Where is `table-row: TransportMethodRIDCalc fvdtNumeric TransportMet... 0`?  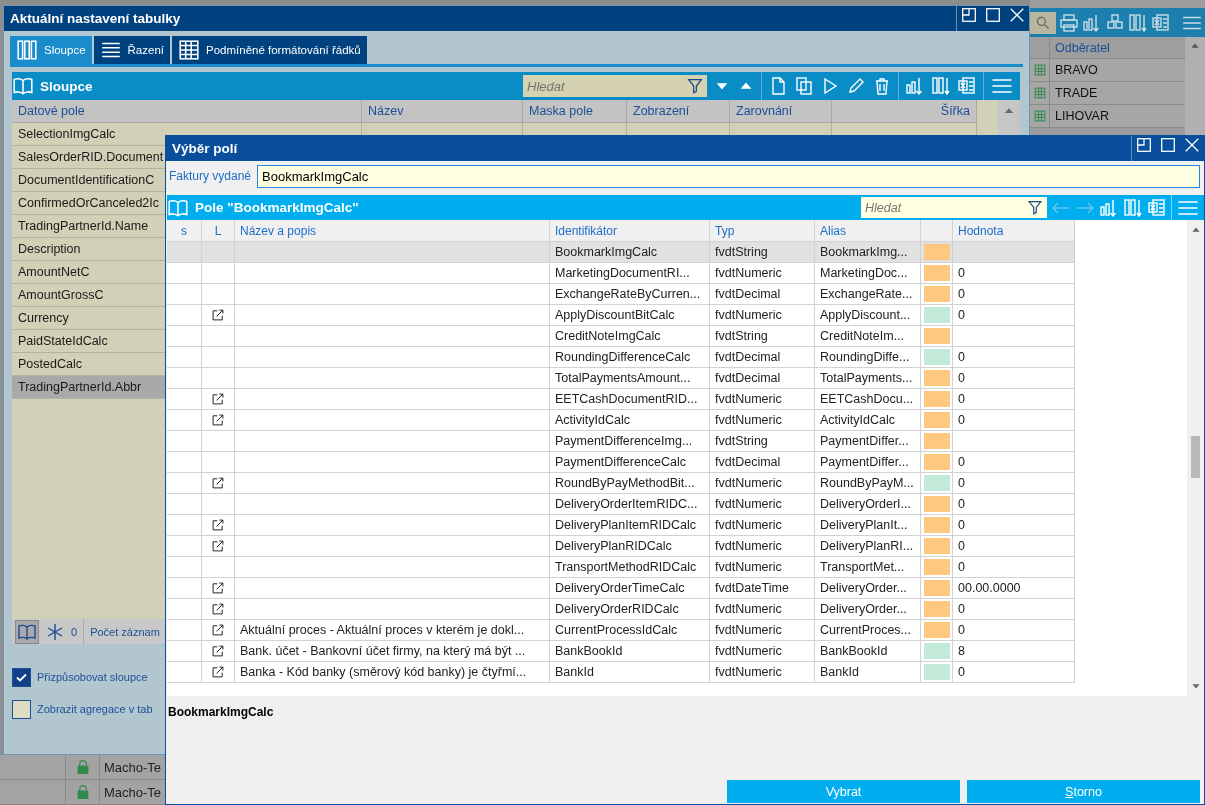
table-row: TransportMethodRIDCalc fvdtNumeric TransportMet... 0 is located at coordinates (621, 567).